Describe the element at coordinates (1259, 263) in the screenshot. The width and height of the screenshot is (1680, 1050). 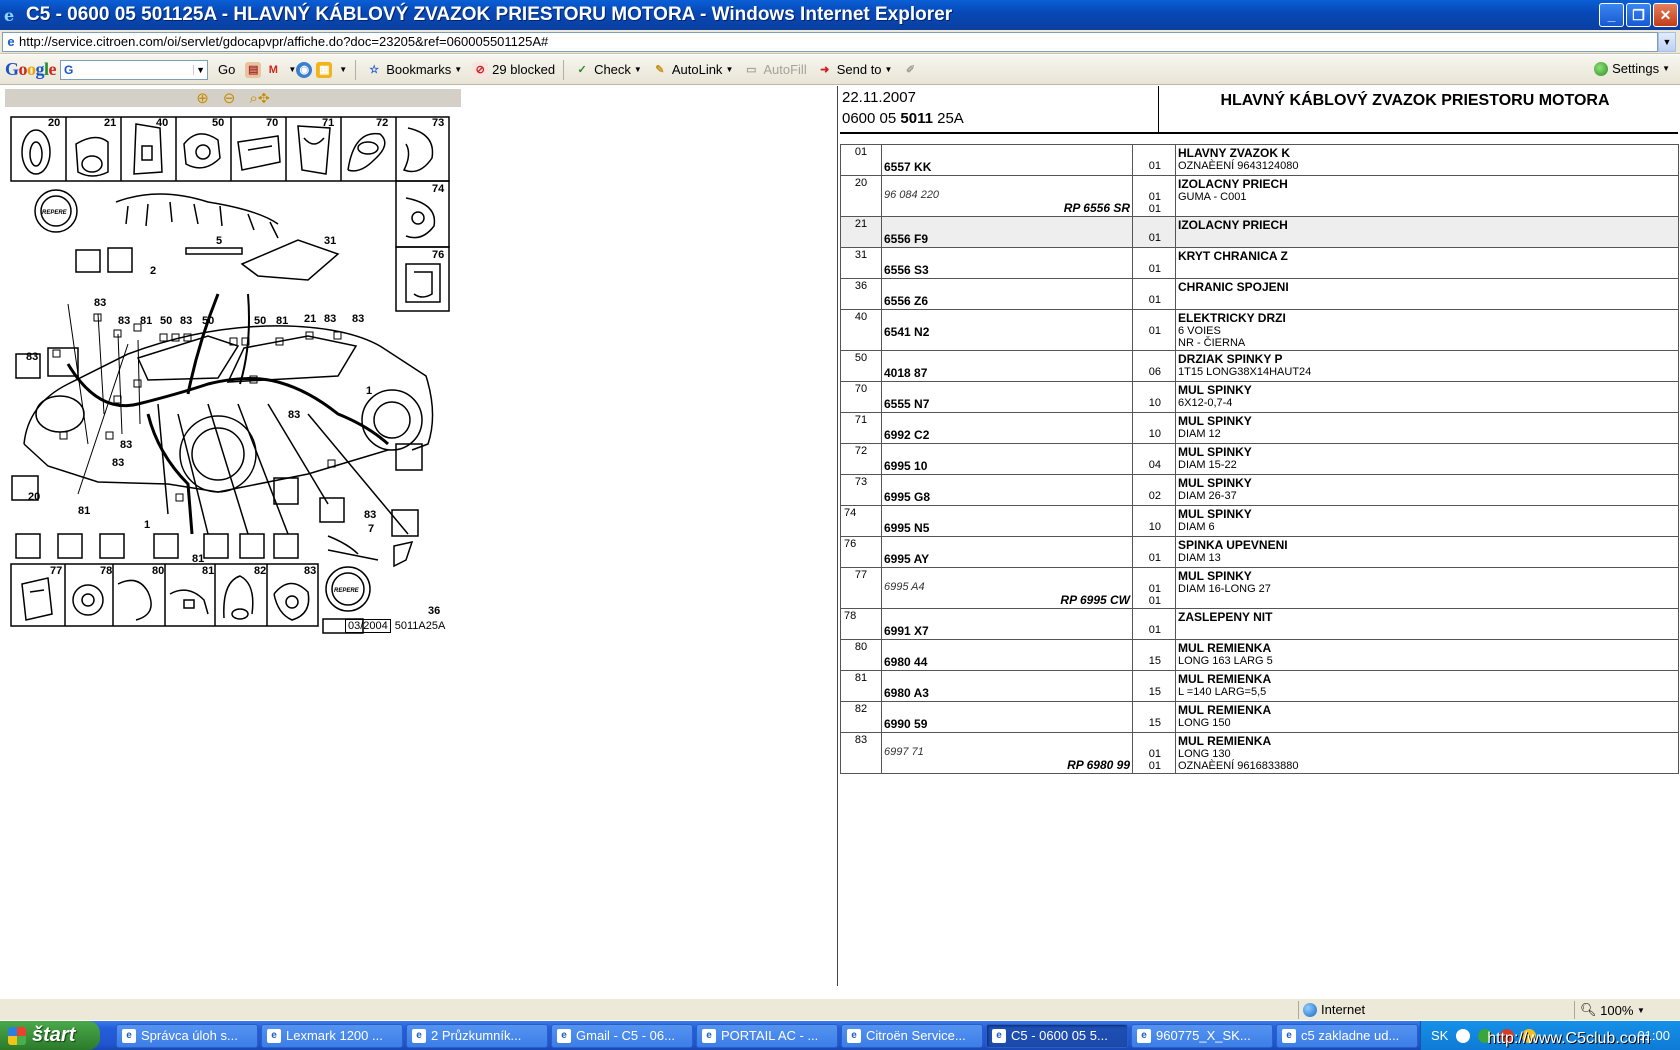
I see `table-row: 31 6556 S3 01 KRYT CHRANICA Z` at that location.